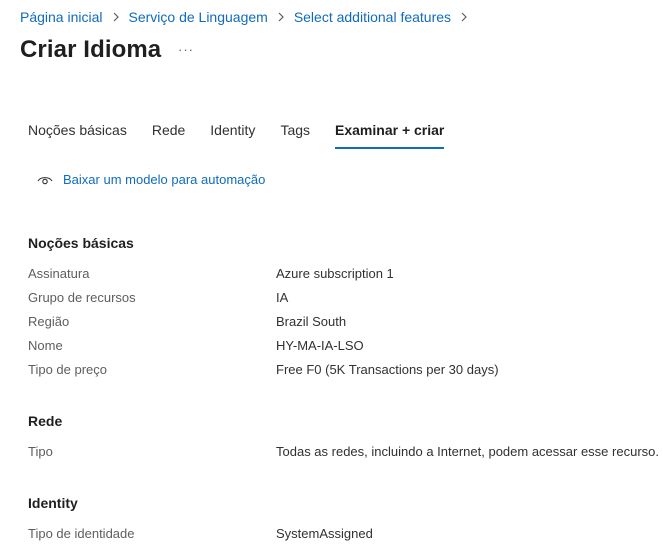 Image resolution: width=663 pixels, height=559 pixels. Describe the element at coordinates (168, 135) in the screenshot. I see `tab-network: Rede` at that location.